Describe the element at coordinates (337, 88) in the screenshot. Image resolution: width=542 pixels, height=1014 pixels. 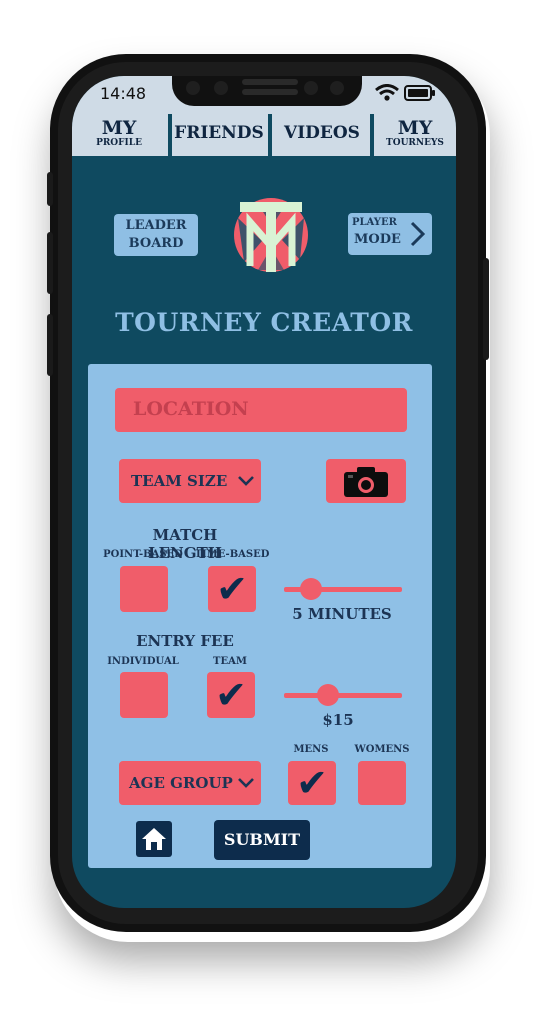
I see `front-camera` at that location.